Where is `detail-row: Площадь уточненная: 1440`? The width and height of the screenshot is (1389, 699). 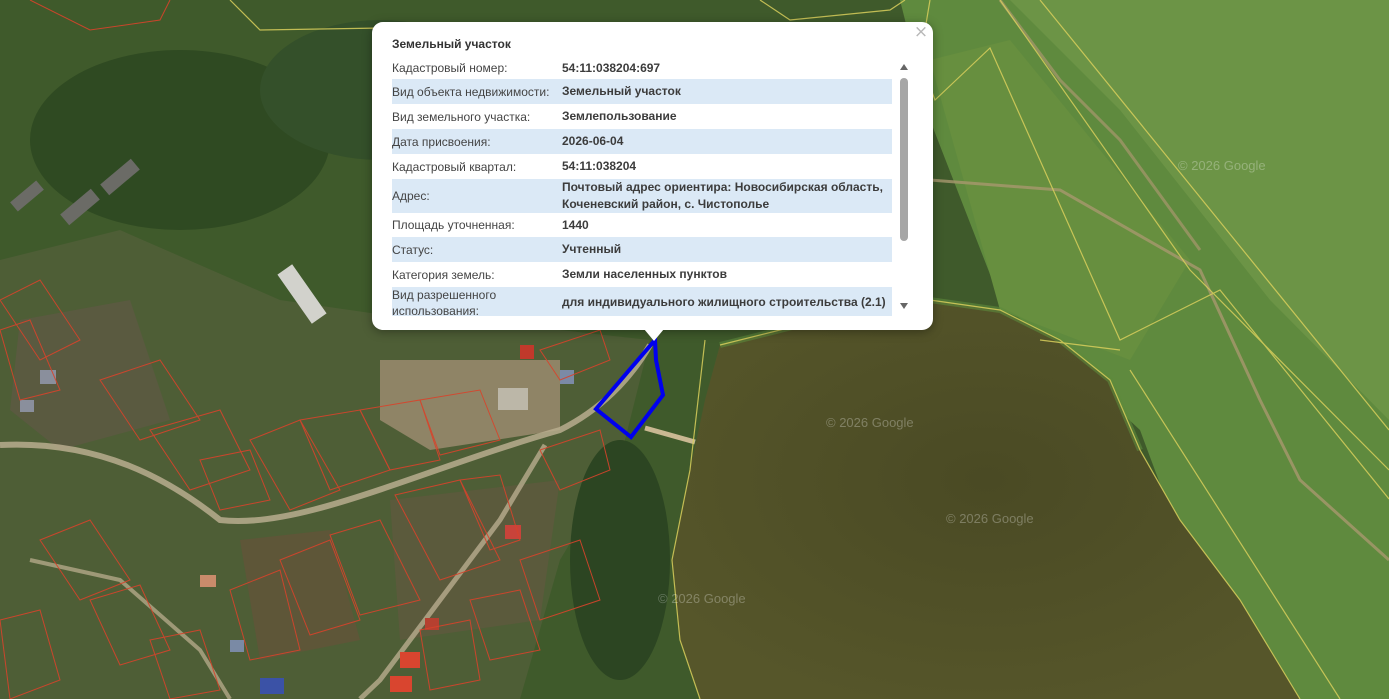 detail-row: Площадь уточненная: 1440 is located at coordinates (642, 225).